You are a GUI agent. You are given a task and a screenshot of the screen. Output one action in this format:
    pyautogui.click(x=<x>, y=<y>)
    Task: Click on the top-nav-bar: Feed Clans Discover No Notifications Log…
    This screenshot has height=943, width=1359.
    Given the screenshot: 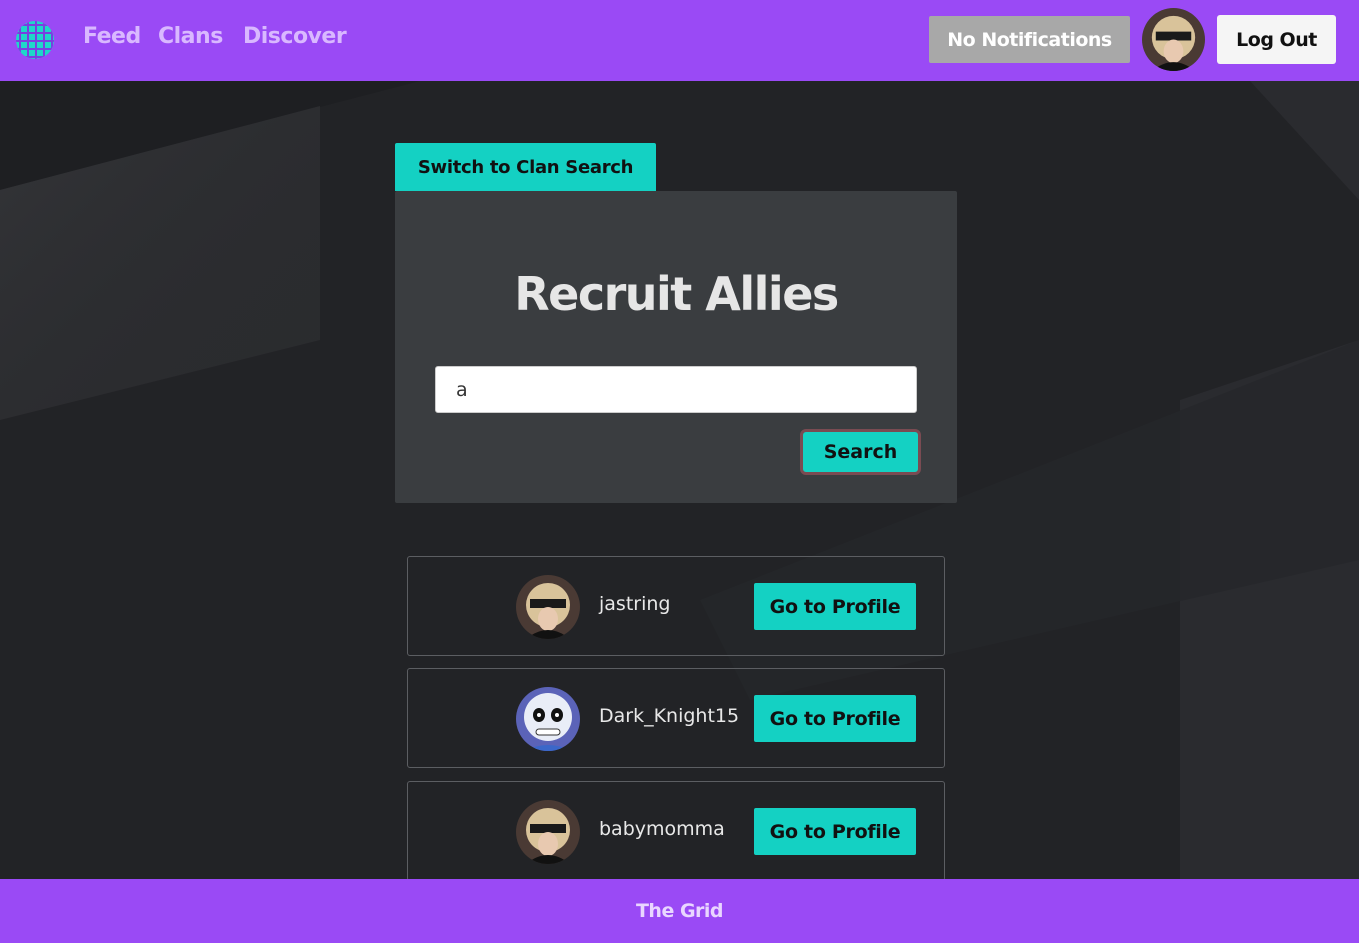 What is the action you would take?
    pyautogui.click(x=679, y=40)
    